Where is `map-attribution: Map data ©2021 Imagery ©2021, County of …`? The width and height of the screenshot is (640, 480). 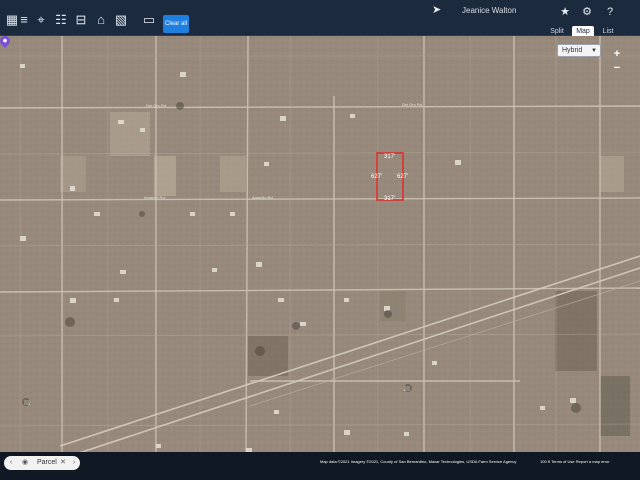
map-attribution: Map data ©2021 Imagery ©2021, County of … is located at coordinates (418, 461).